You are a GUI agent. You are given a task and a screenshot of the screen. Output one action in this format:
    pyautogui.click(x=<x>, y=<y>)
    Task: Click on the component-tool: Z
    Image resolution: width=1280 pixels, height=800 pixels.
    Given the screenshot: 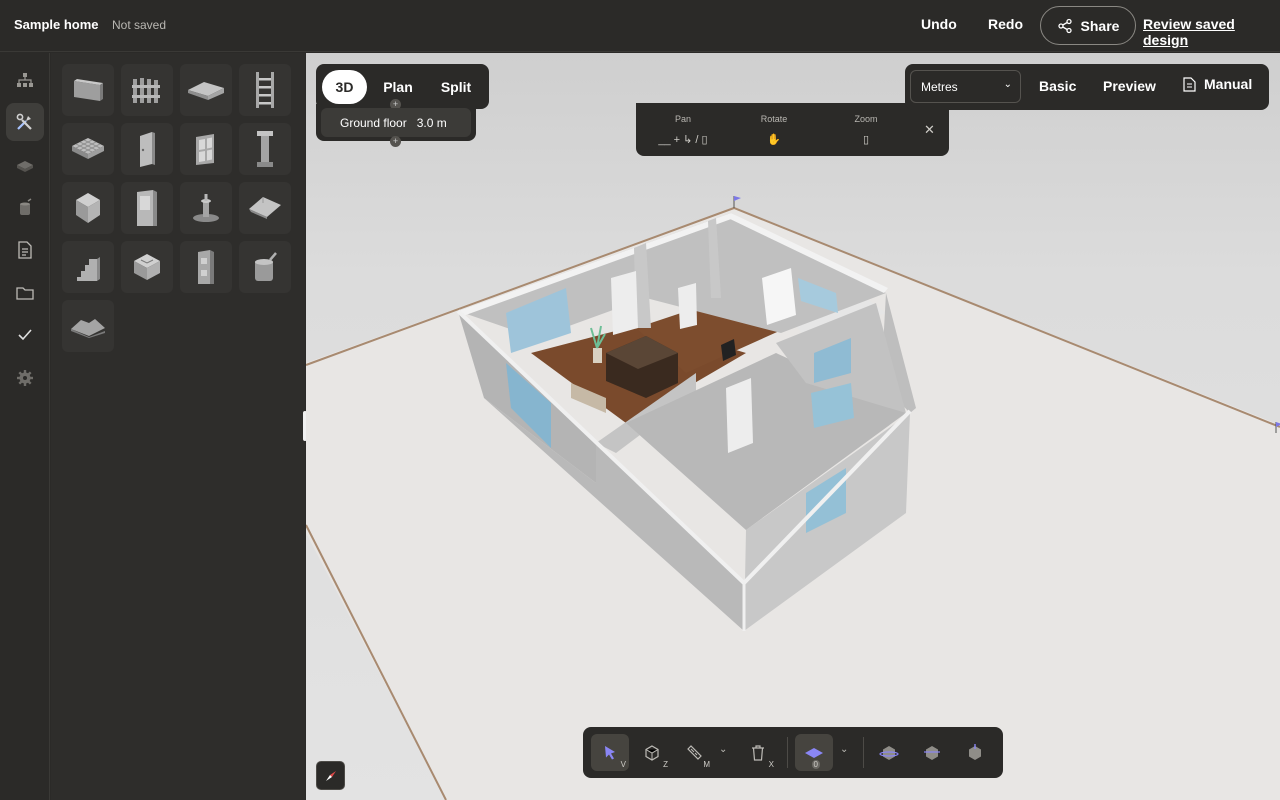 What is the action you would take?
    pyautogui.click(x=652, y=752)
    